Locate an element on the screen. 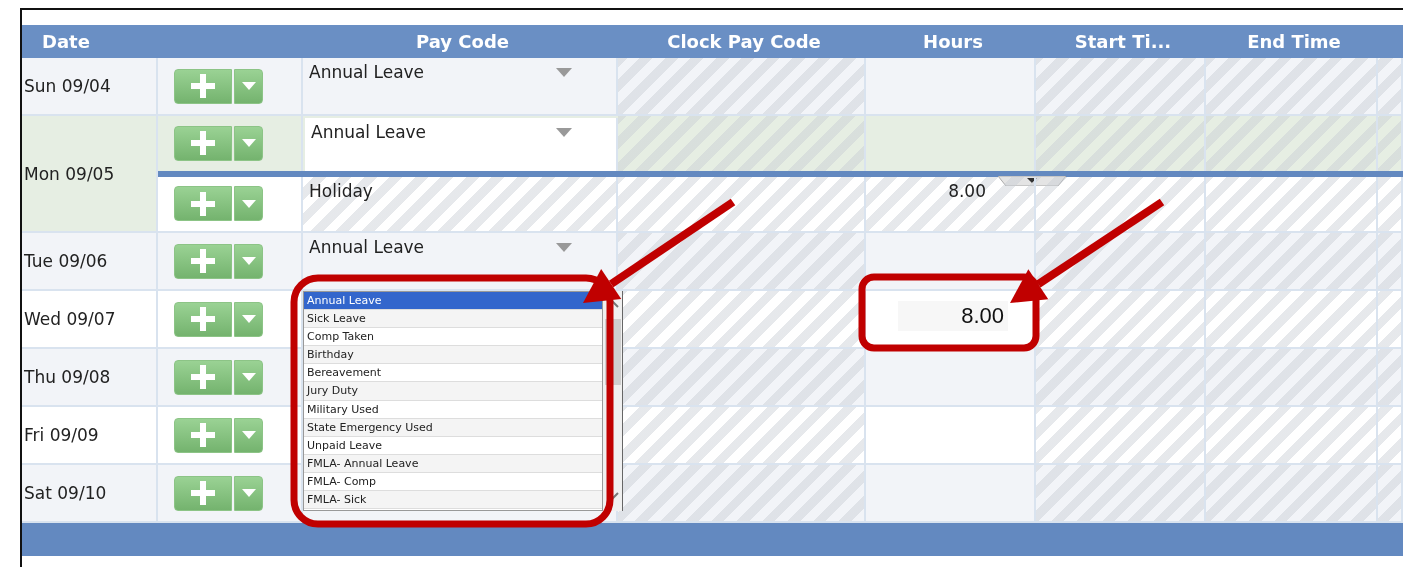 The height and width of the screenshot is (567, 1403). table-cell: 8.00 is located at coordinates (951, 203).